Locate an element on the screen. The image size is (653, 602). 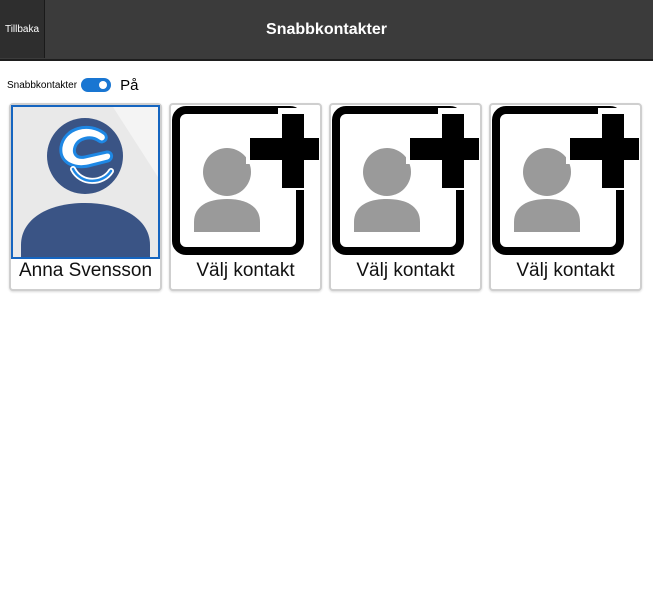
contact-name: Anna Svensson is located at coordinates (85, 270).